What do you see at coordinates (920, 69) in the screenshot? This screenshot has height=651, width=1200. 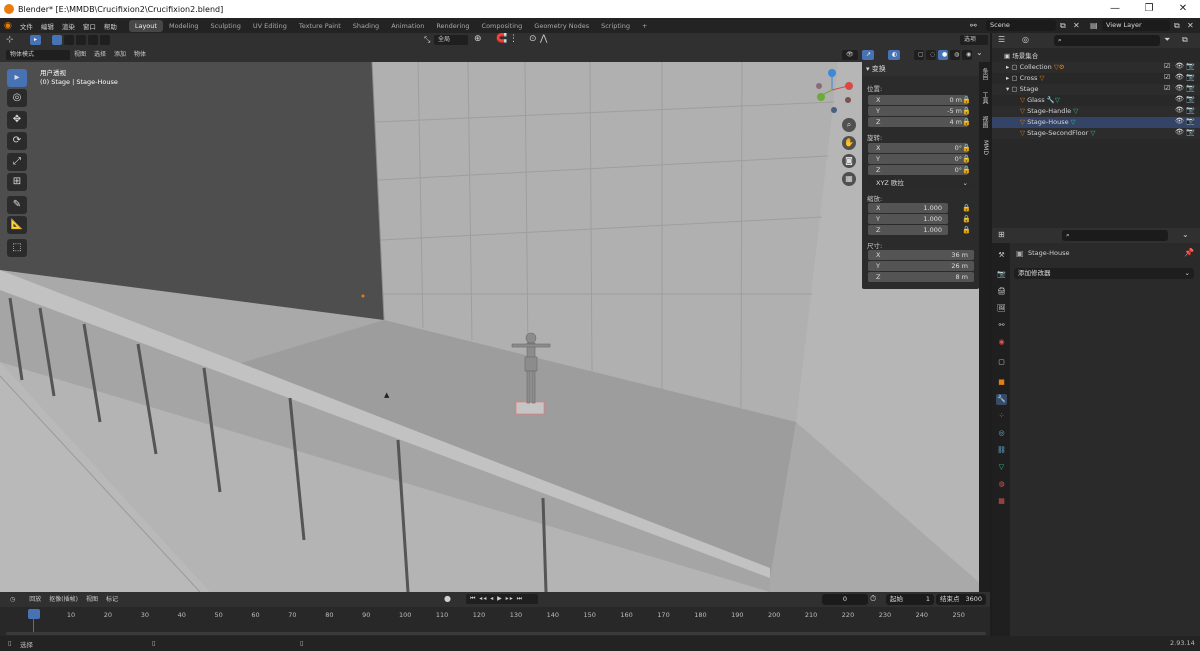 I see `transform-panel-header: ▾ 变换` at bounding box center [920, 69].